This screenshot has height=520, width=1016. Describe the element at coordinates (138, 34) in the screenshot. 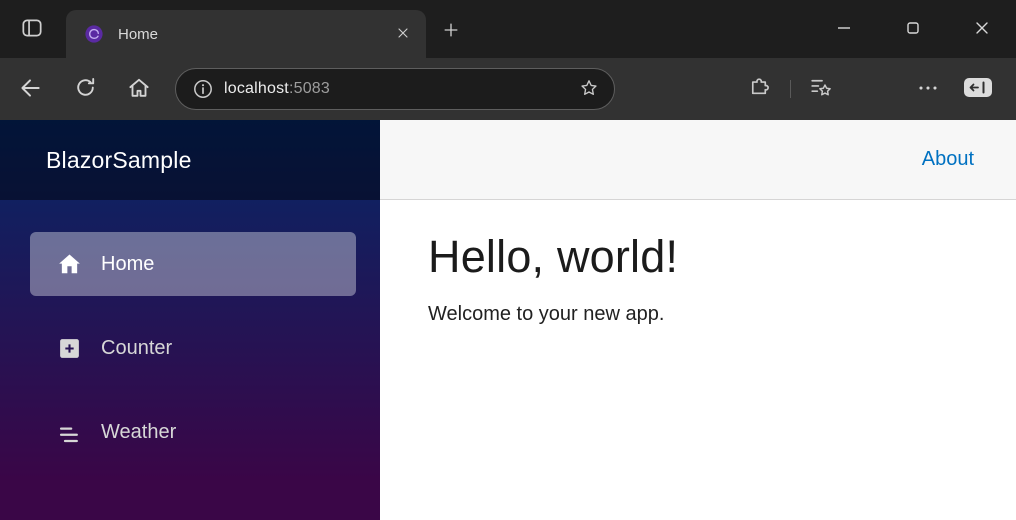

I see `tab-title: Home` at that location.